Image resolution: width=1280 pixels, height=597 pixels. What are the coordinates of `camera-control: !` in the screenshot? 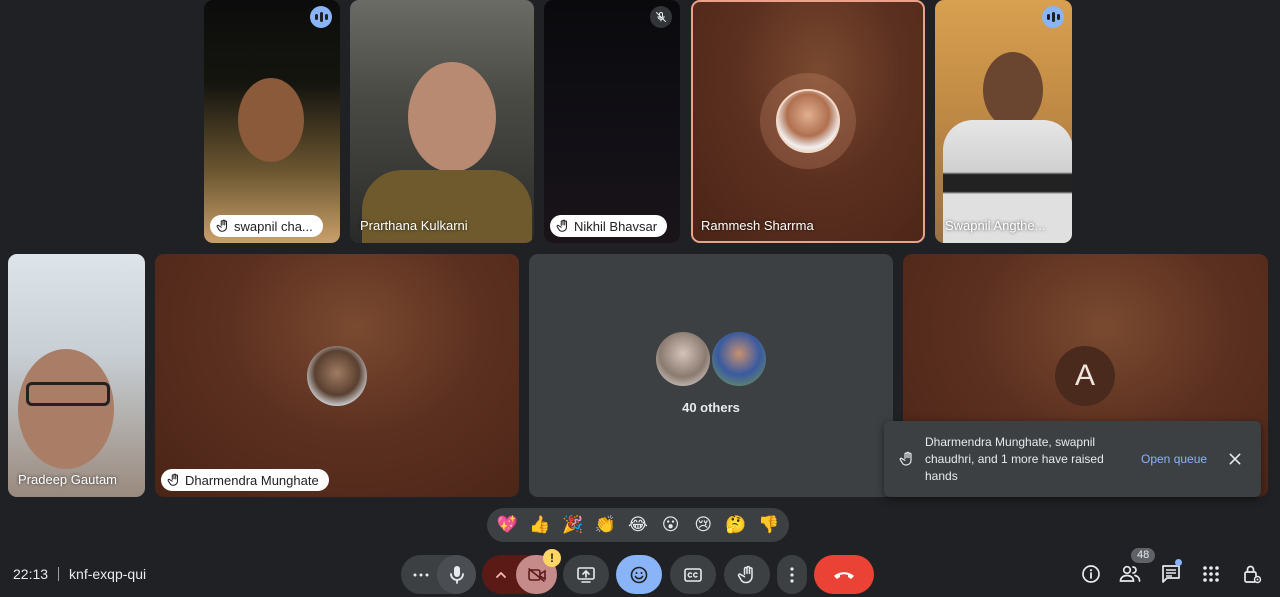 It's located at (521, 571).